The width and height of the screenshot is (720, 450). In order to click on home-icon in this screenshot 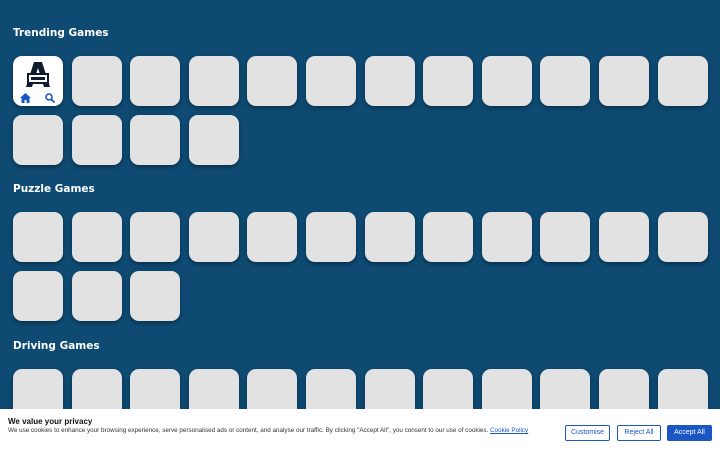, I will do `click(25, 98)`.